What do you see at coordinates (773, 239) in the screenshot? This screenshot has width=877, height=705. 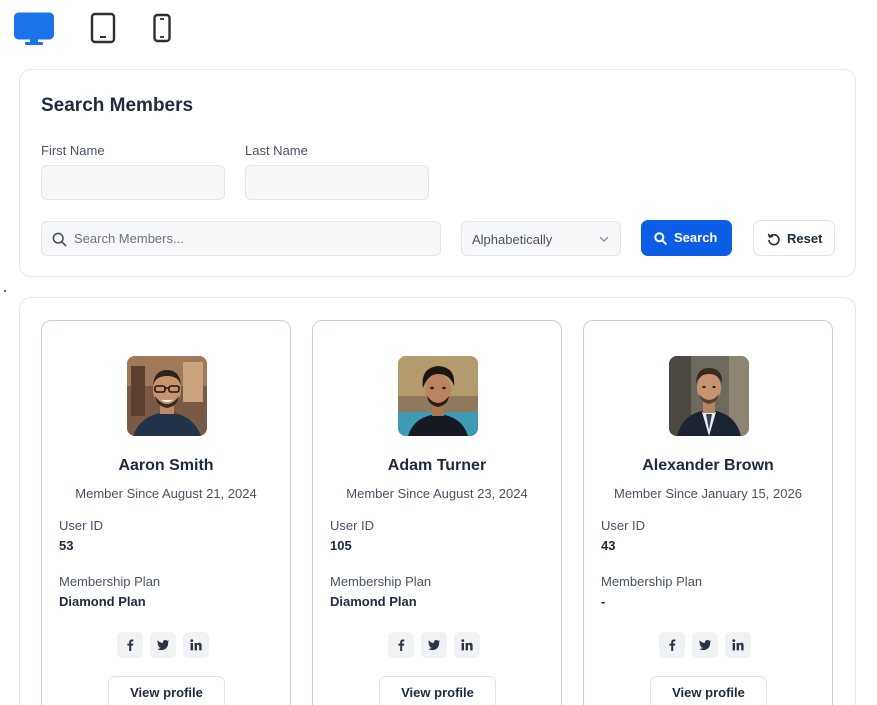 I see `reset-icon` at bounding box center [773, 239].